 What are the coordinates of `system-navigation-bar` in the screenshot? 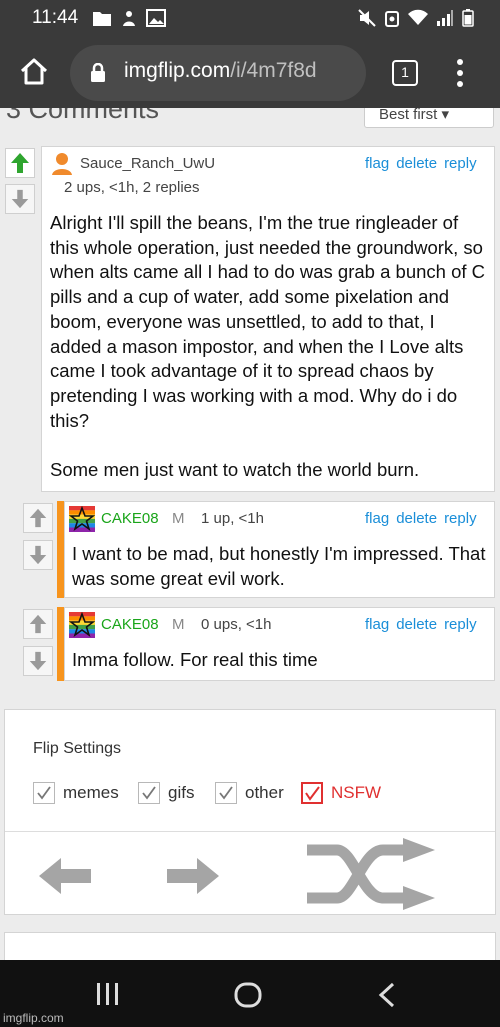 It's located at (250, 993).